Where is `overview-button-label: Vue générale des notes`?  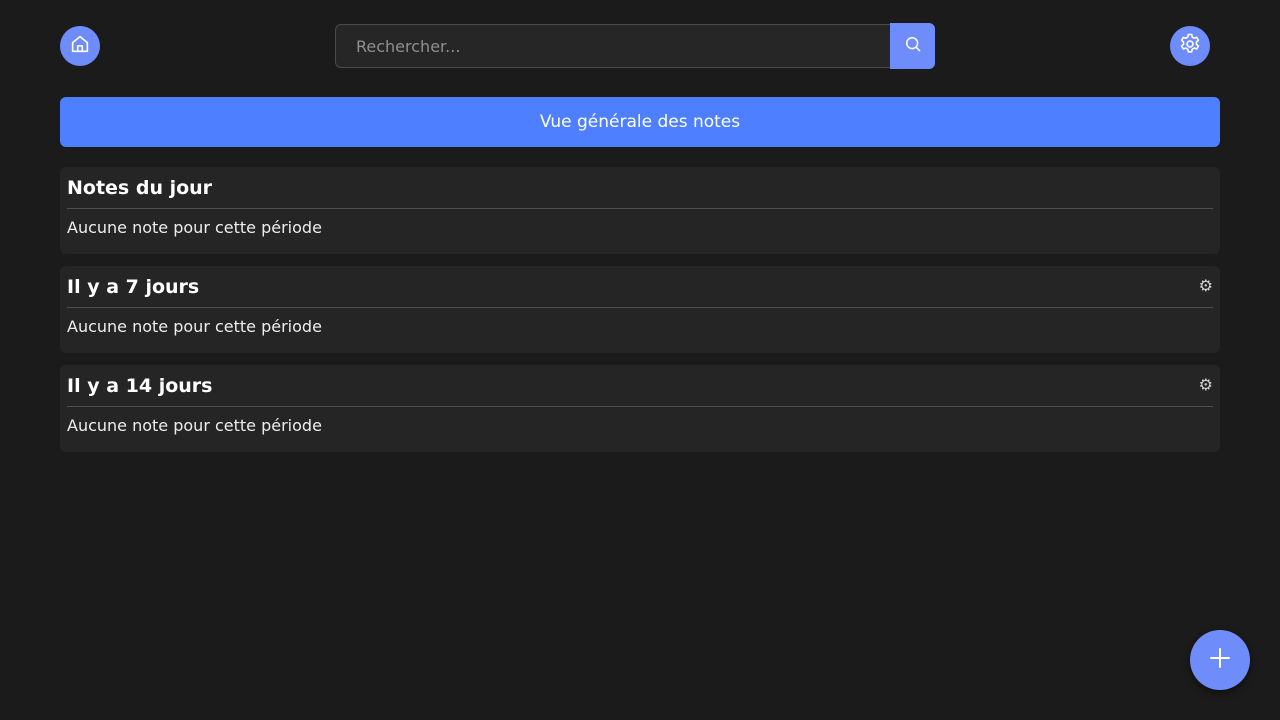 overview-button-label: Vue générale des notes is located at coordinates (640, 122).